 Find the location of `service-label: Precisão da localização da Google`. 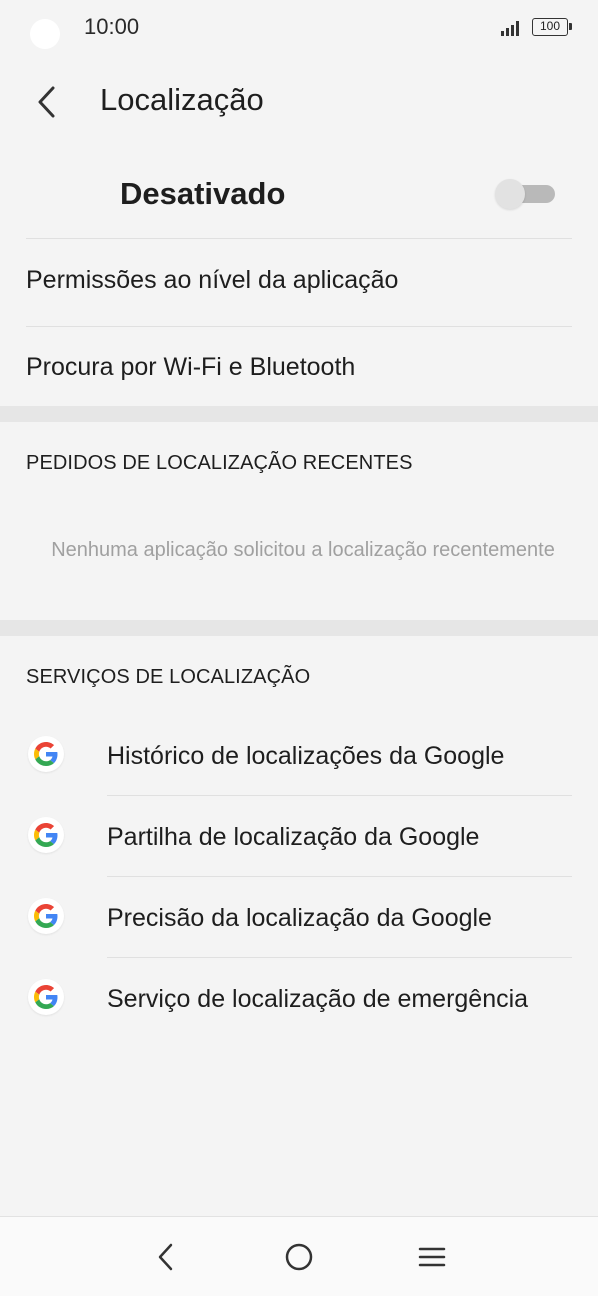

service-label: Precisão da localização da Google is located at coordinates (299, 918).